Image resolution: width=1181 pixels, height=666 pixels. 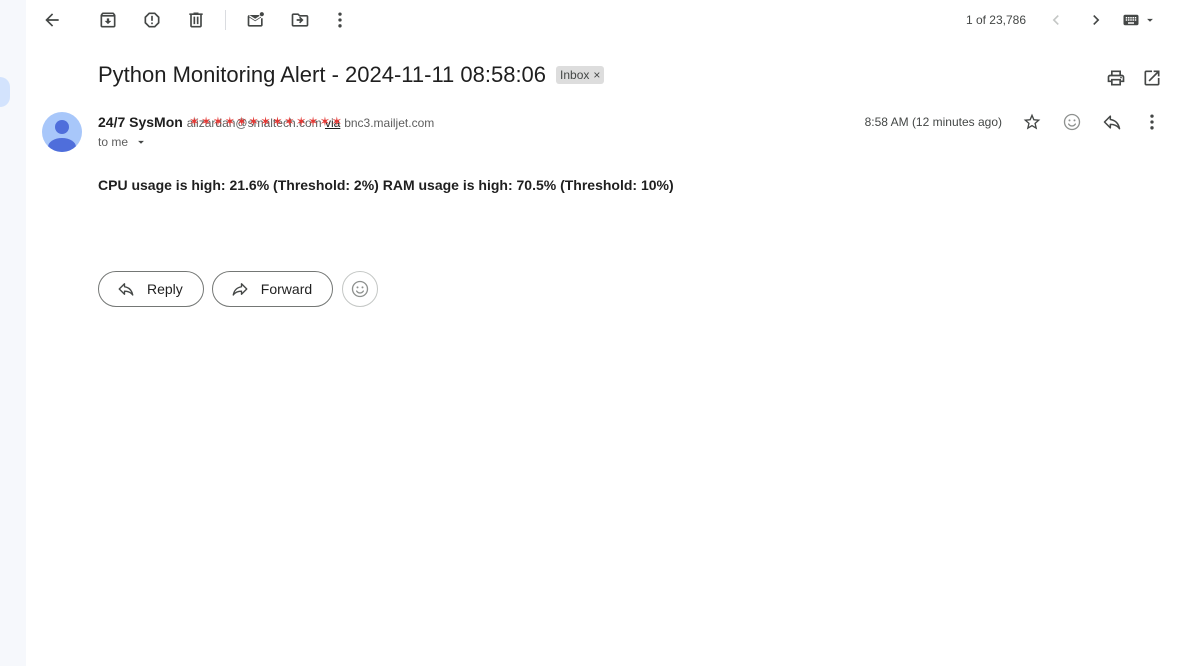 I want to click on sender-email: alizardan@smaltech.com ✶✶✶✶✶✶✶✶✶✶✶✶✶, so click(x=265, y=122).